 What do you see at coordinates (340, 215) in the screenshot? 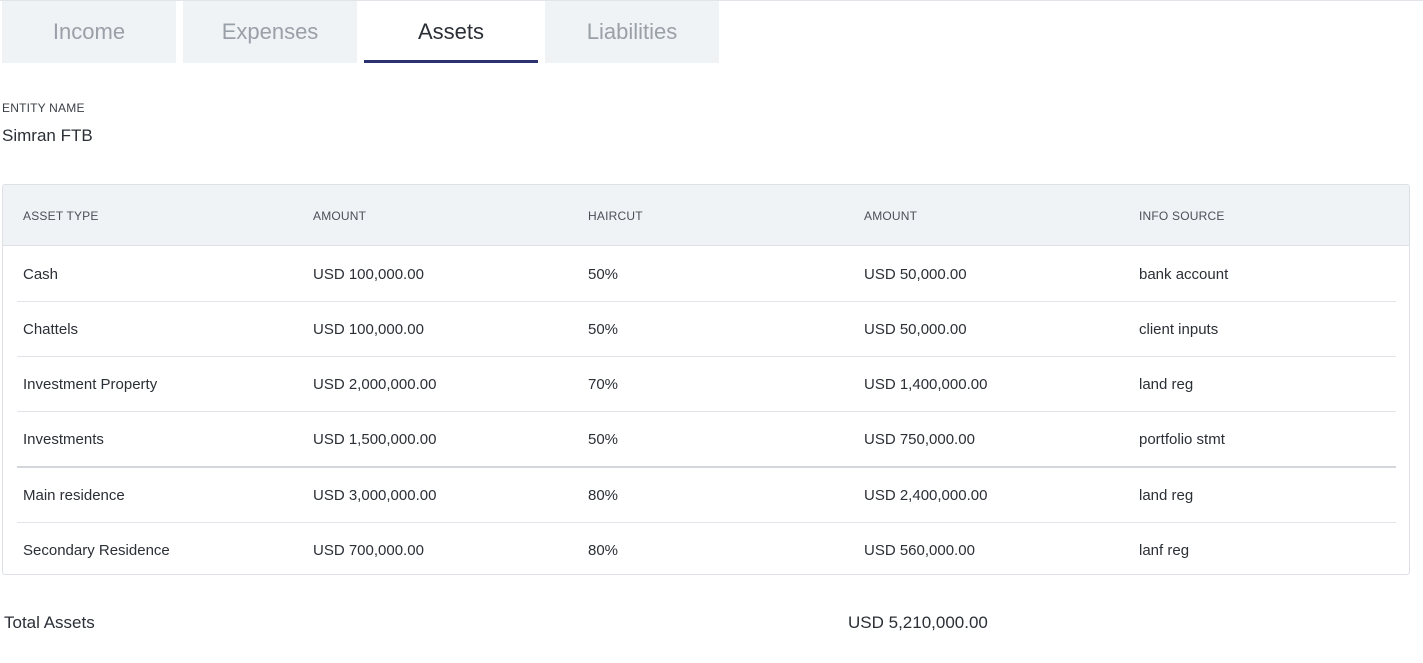
I see `column-header-amount: AMOUNT` at bounding box center [340, 215].